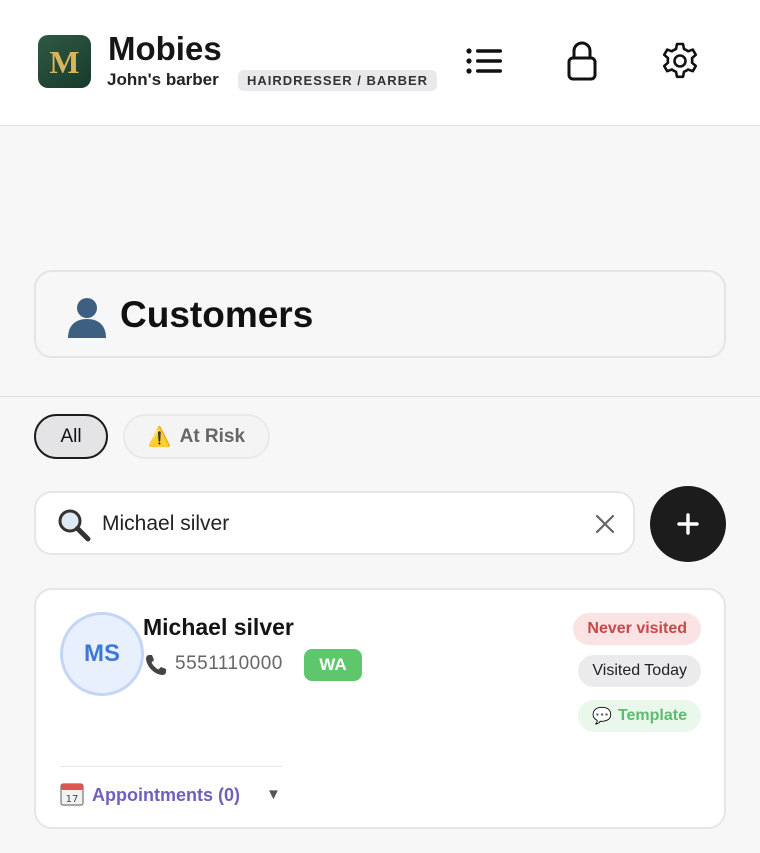 The height and width of the screenshot is (853, 760). What do you see at coordinates (74, 525) in the screenshot?
I see `search-icon` at bounding box center [74, 525].